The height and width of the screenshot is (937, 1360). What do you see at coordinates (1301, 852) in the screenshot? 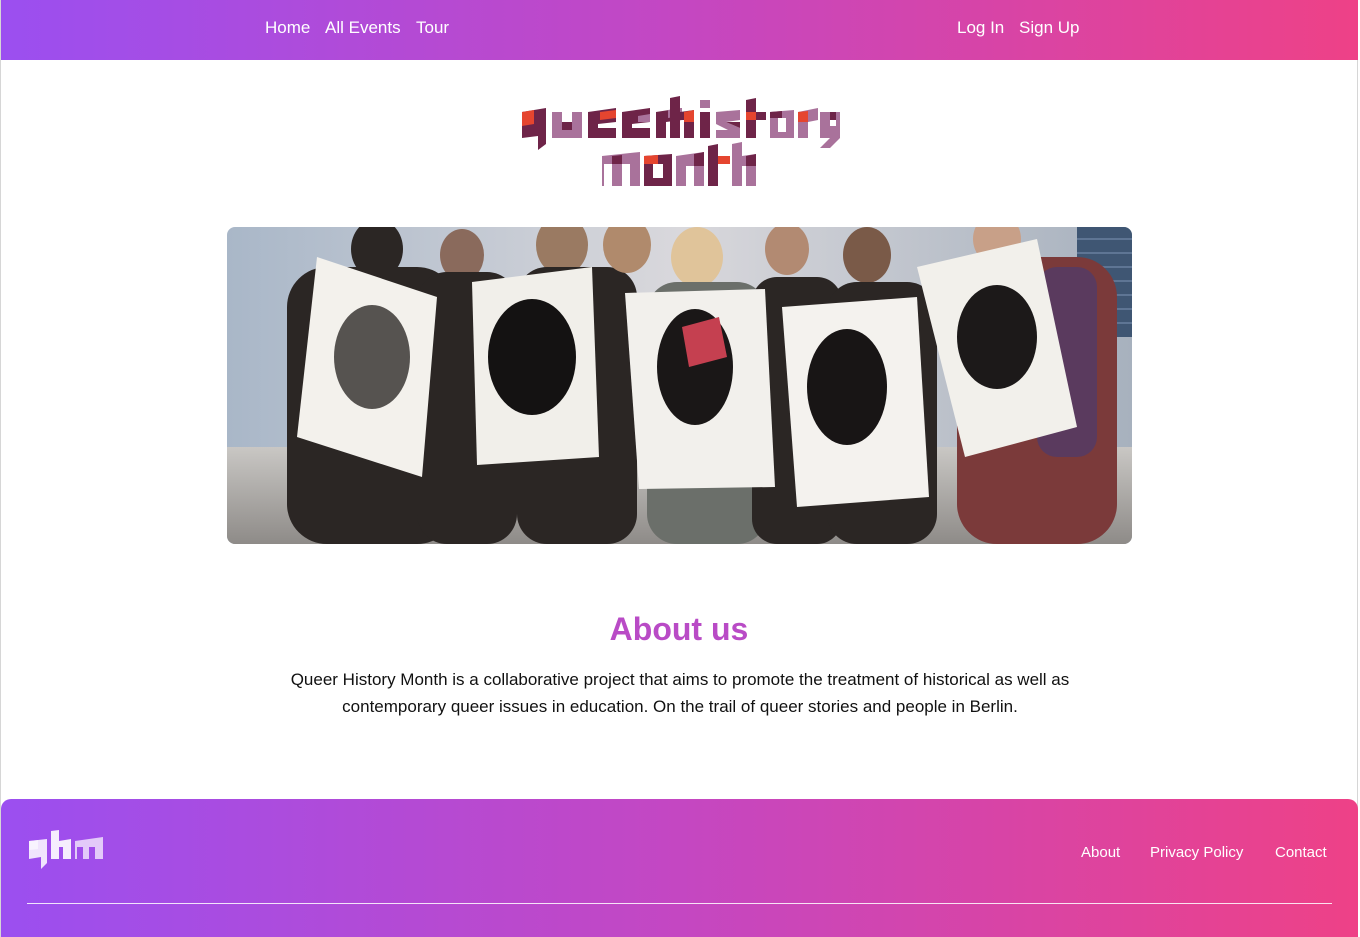
I see `footer-contact-link: Contact` at bounding box center [1301, 852].